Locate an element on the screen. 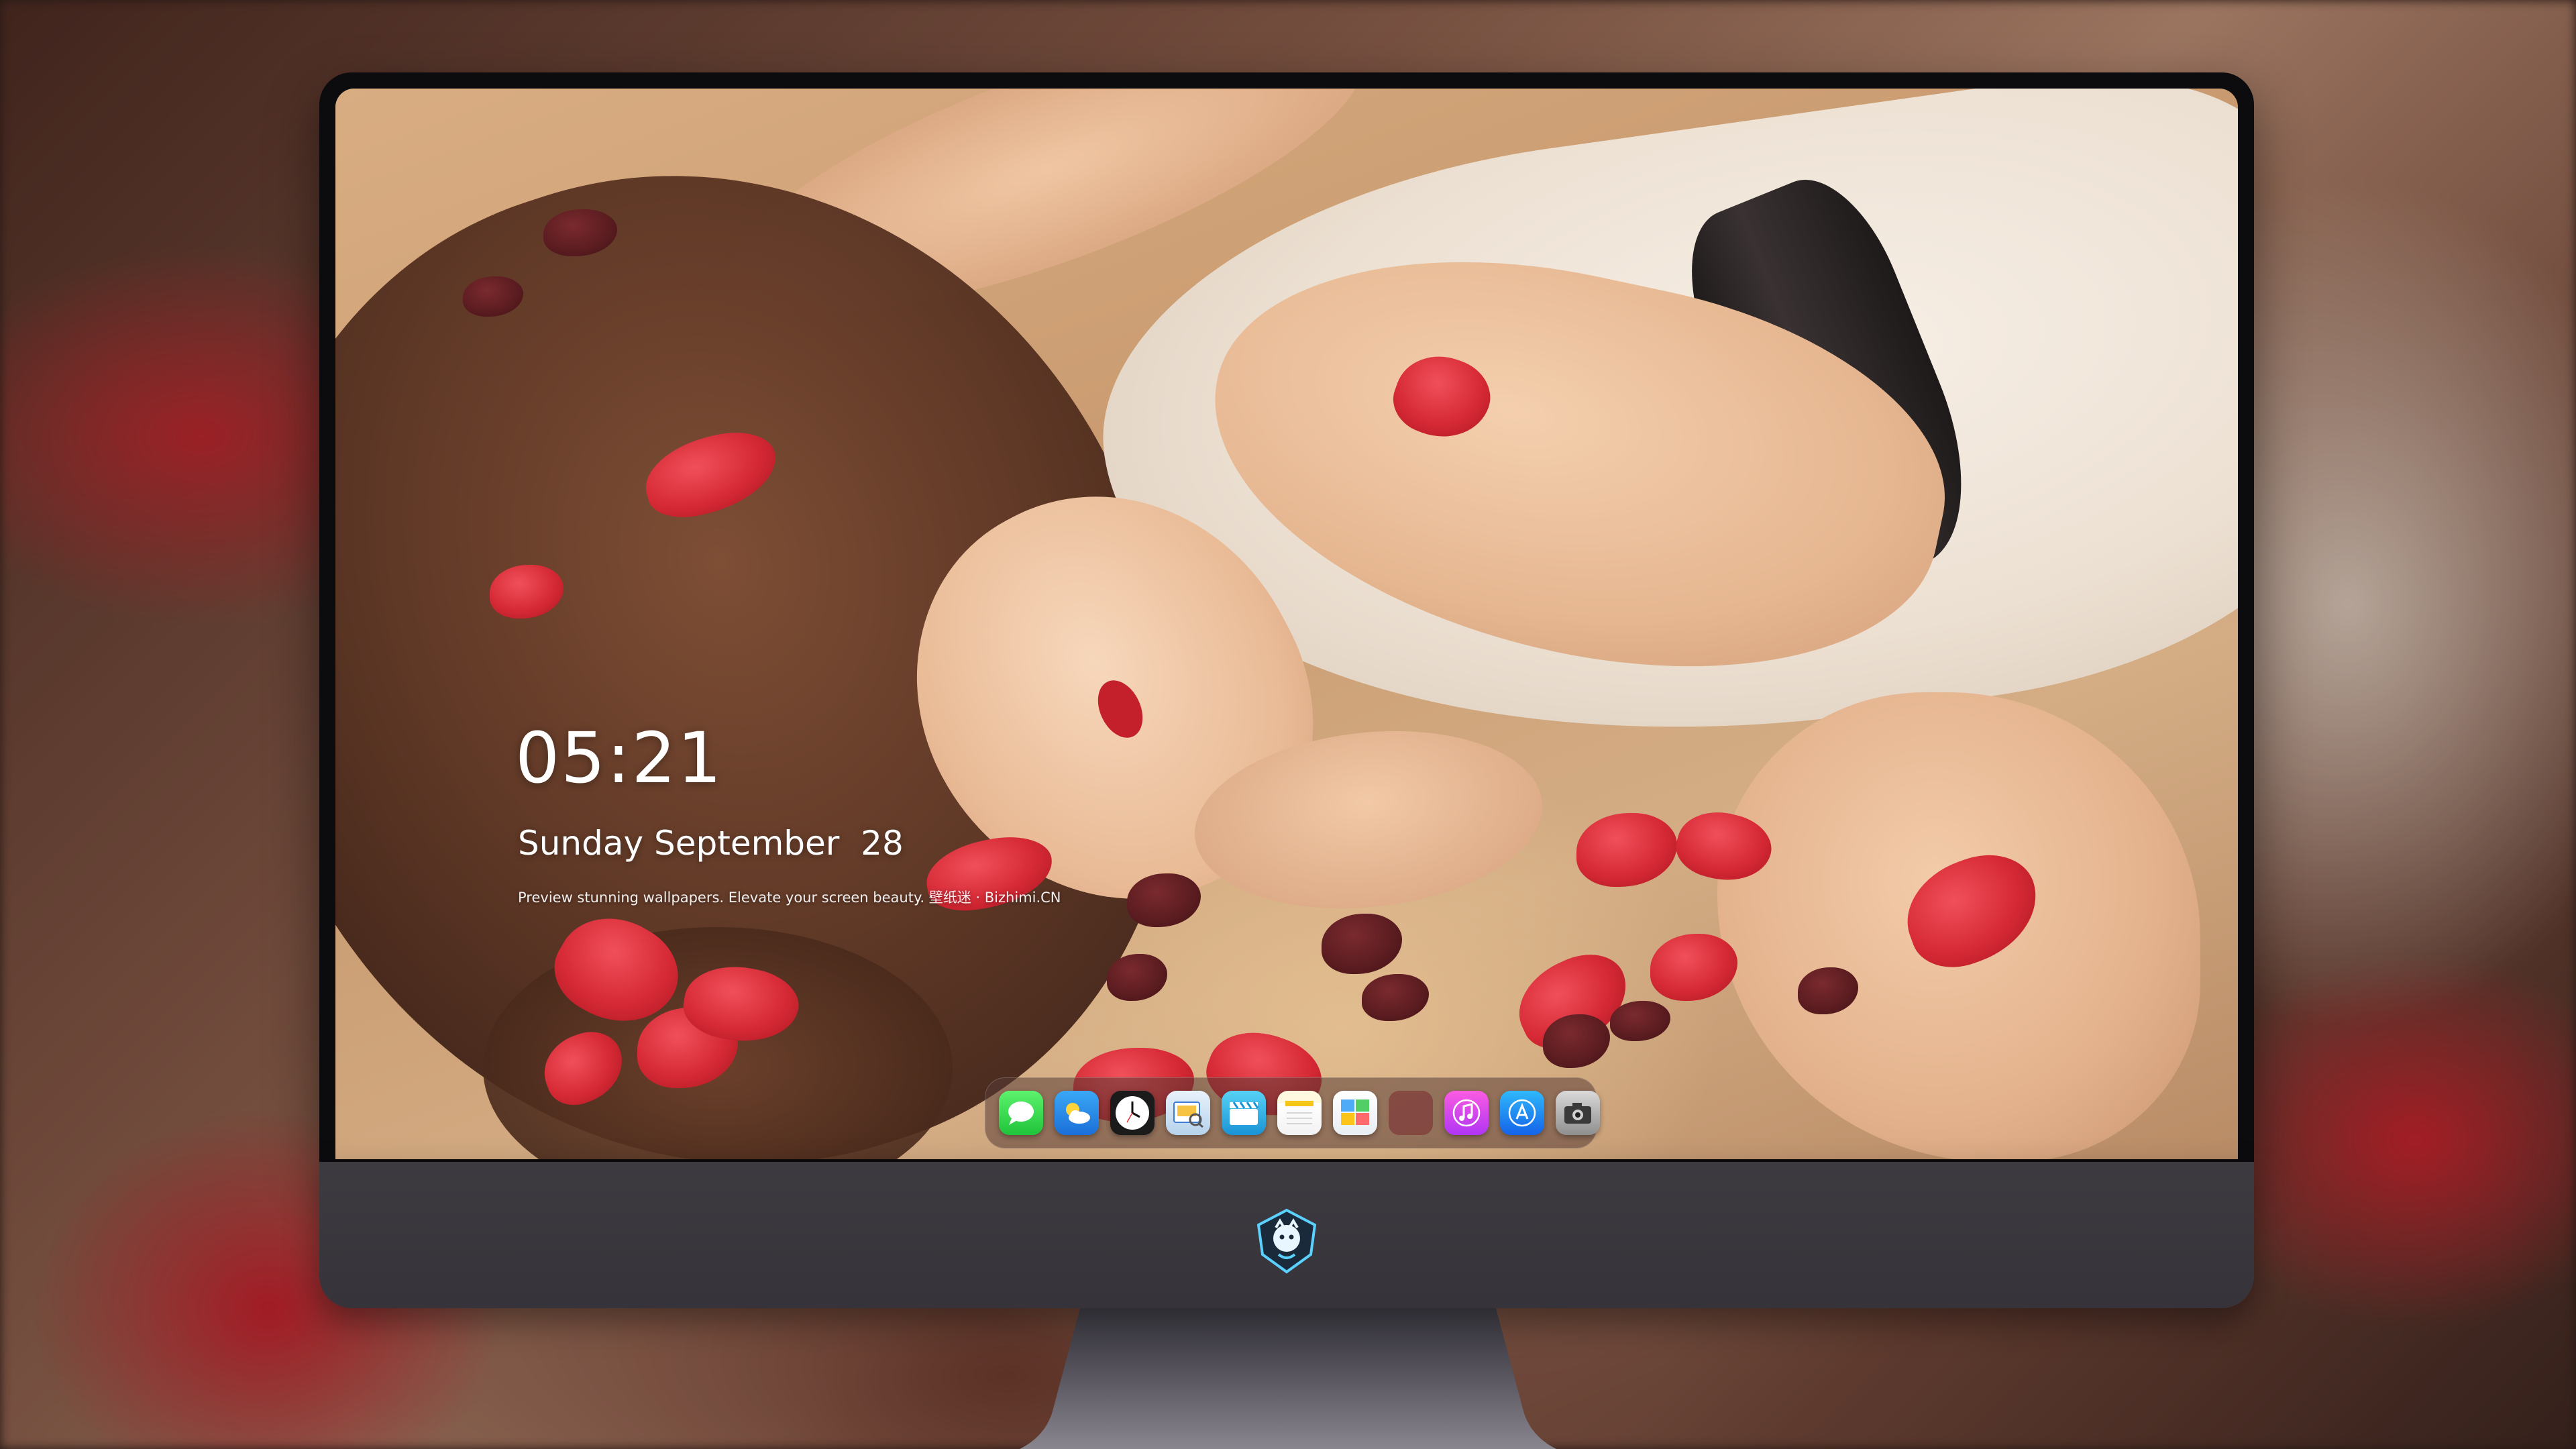 The height and width of the screenshot is (1449, 2576). music-icon is located at coordinates (1466, 1113).